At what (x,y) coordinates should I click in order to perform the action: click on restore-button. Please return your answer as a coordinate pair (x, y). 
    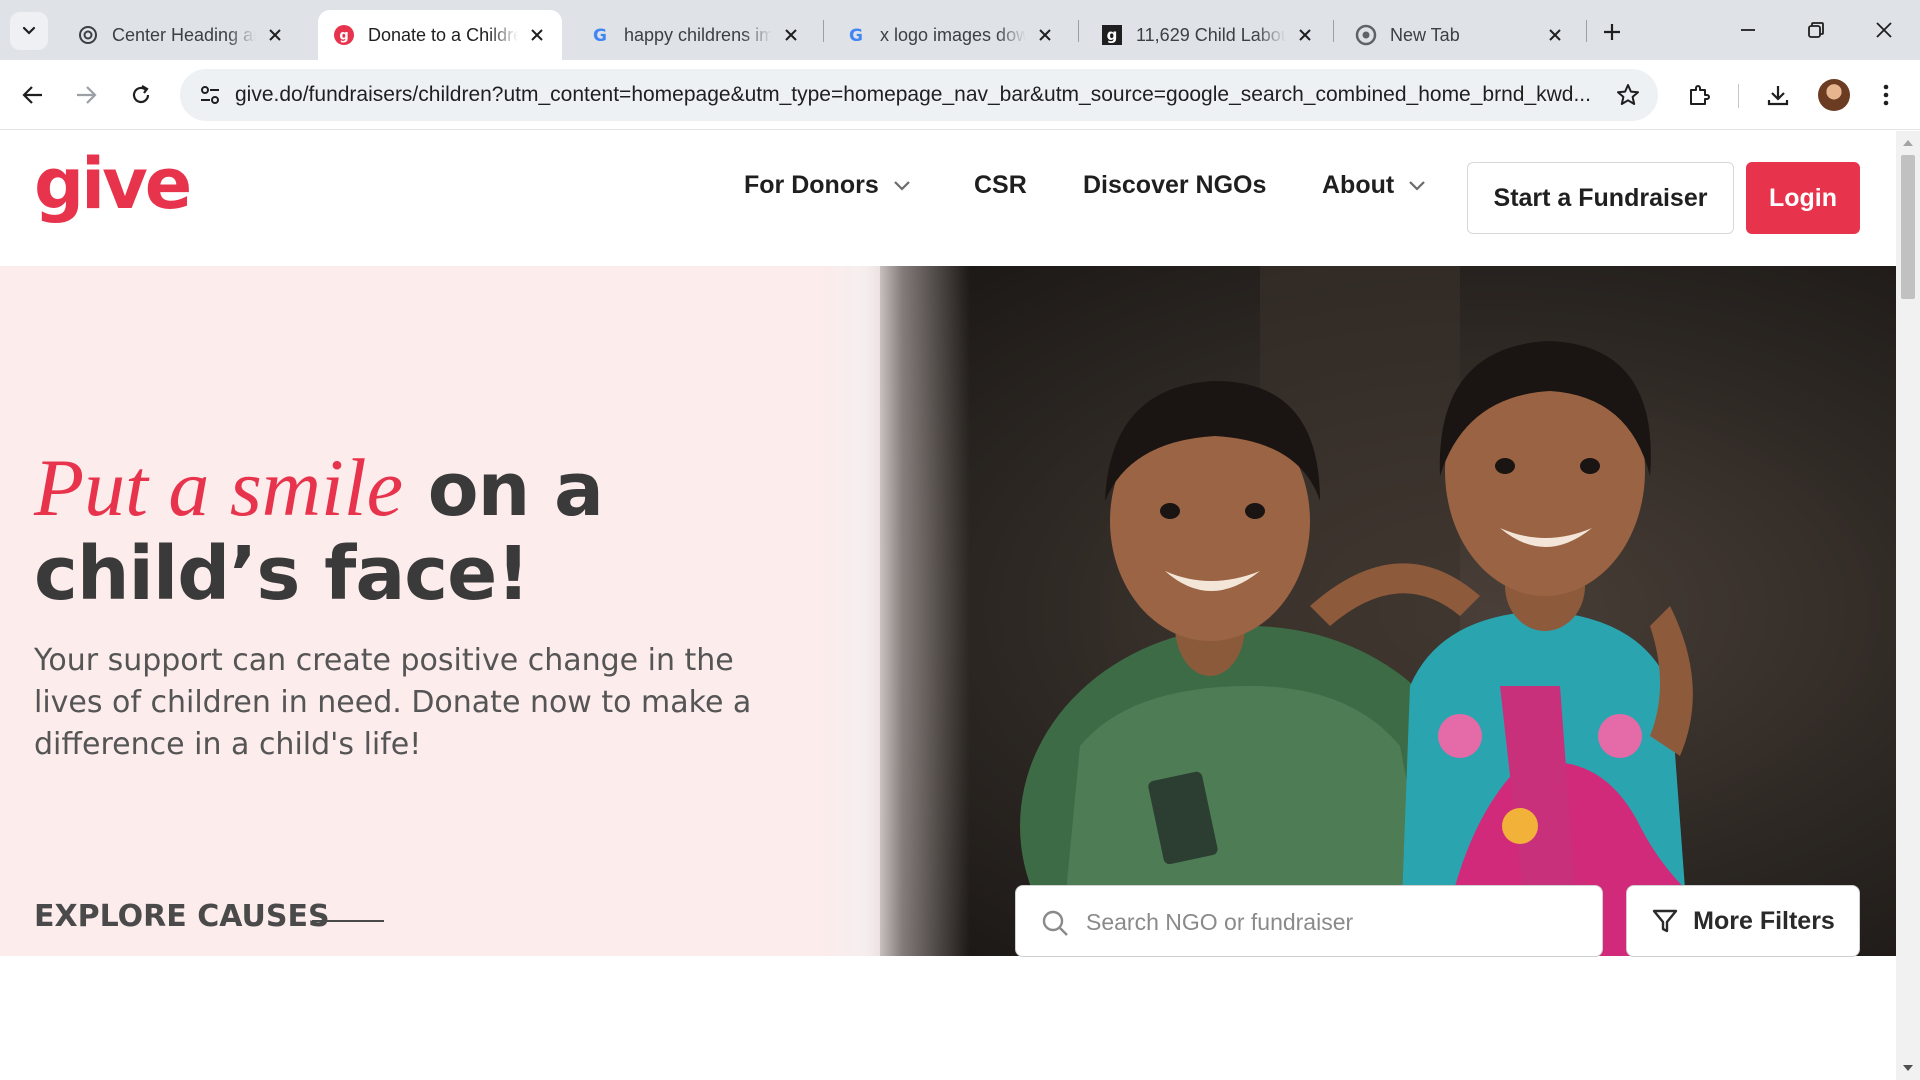
    Looking at the image, I should click on (1816, 30).